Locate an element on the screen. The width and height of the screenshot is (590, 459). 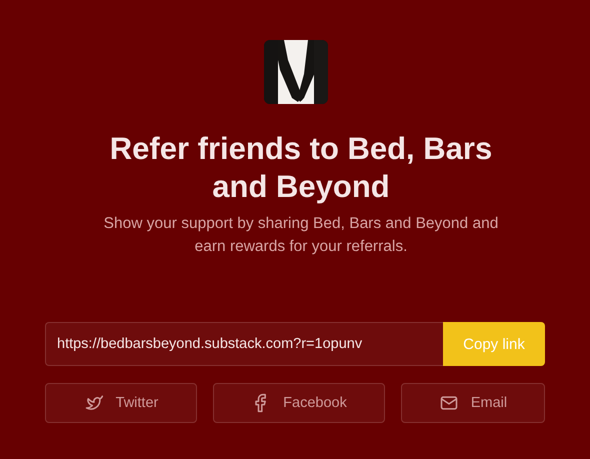
page-subtitle: Show your support by sharing Bed, Bars and Beyond and earn rewards for your referrals. is located at coordinates (301, 235).